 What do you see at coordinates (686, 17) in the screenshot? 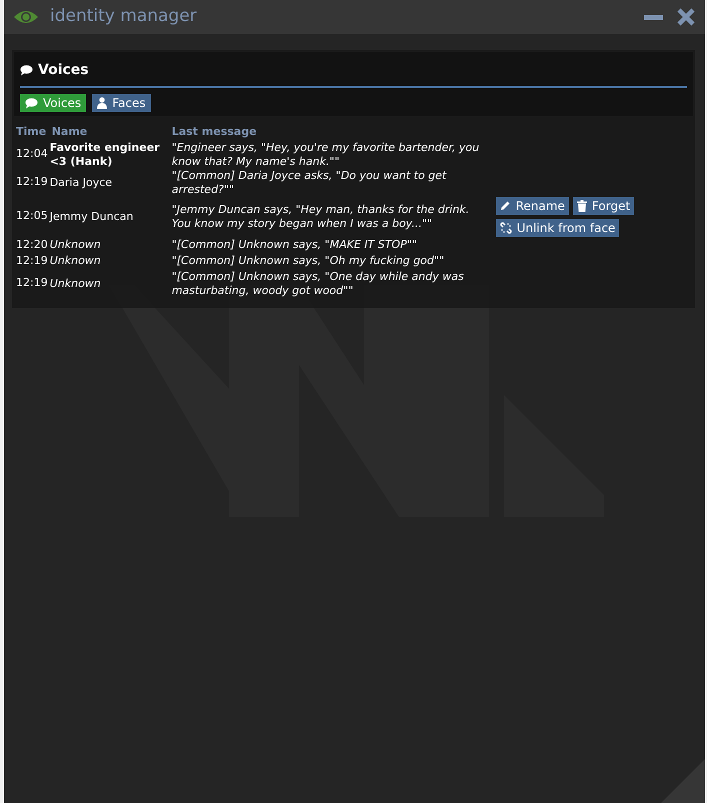
I see `close-icon` at bounding box center [686, 17].